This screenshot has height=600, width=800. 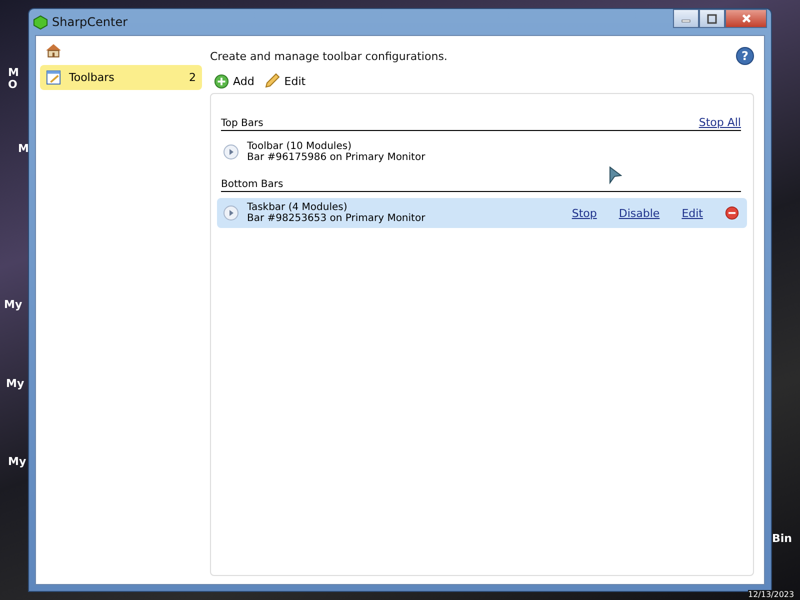 What do you see at coordinates (53, 50) in the screenshot?
I see `home-icon` at bounding box center [53, 50].